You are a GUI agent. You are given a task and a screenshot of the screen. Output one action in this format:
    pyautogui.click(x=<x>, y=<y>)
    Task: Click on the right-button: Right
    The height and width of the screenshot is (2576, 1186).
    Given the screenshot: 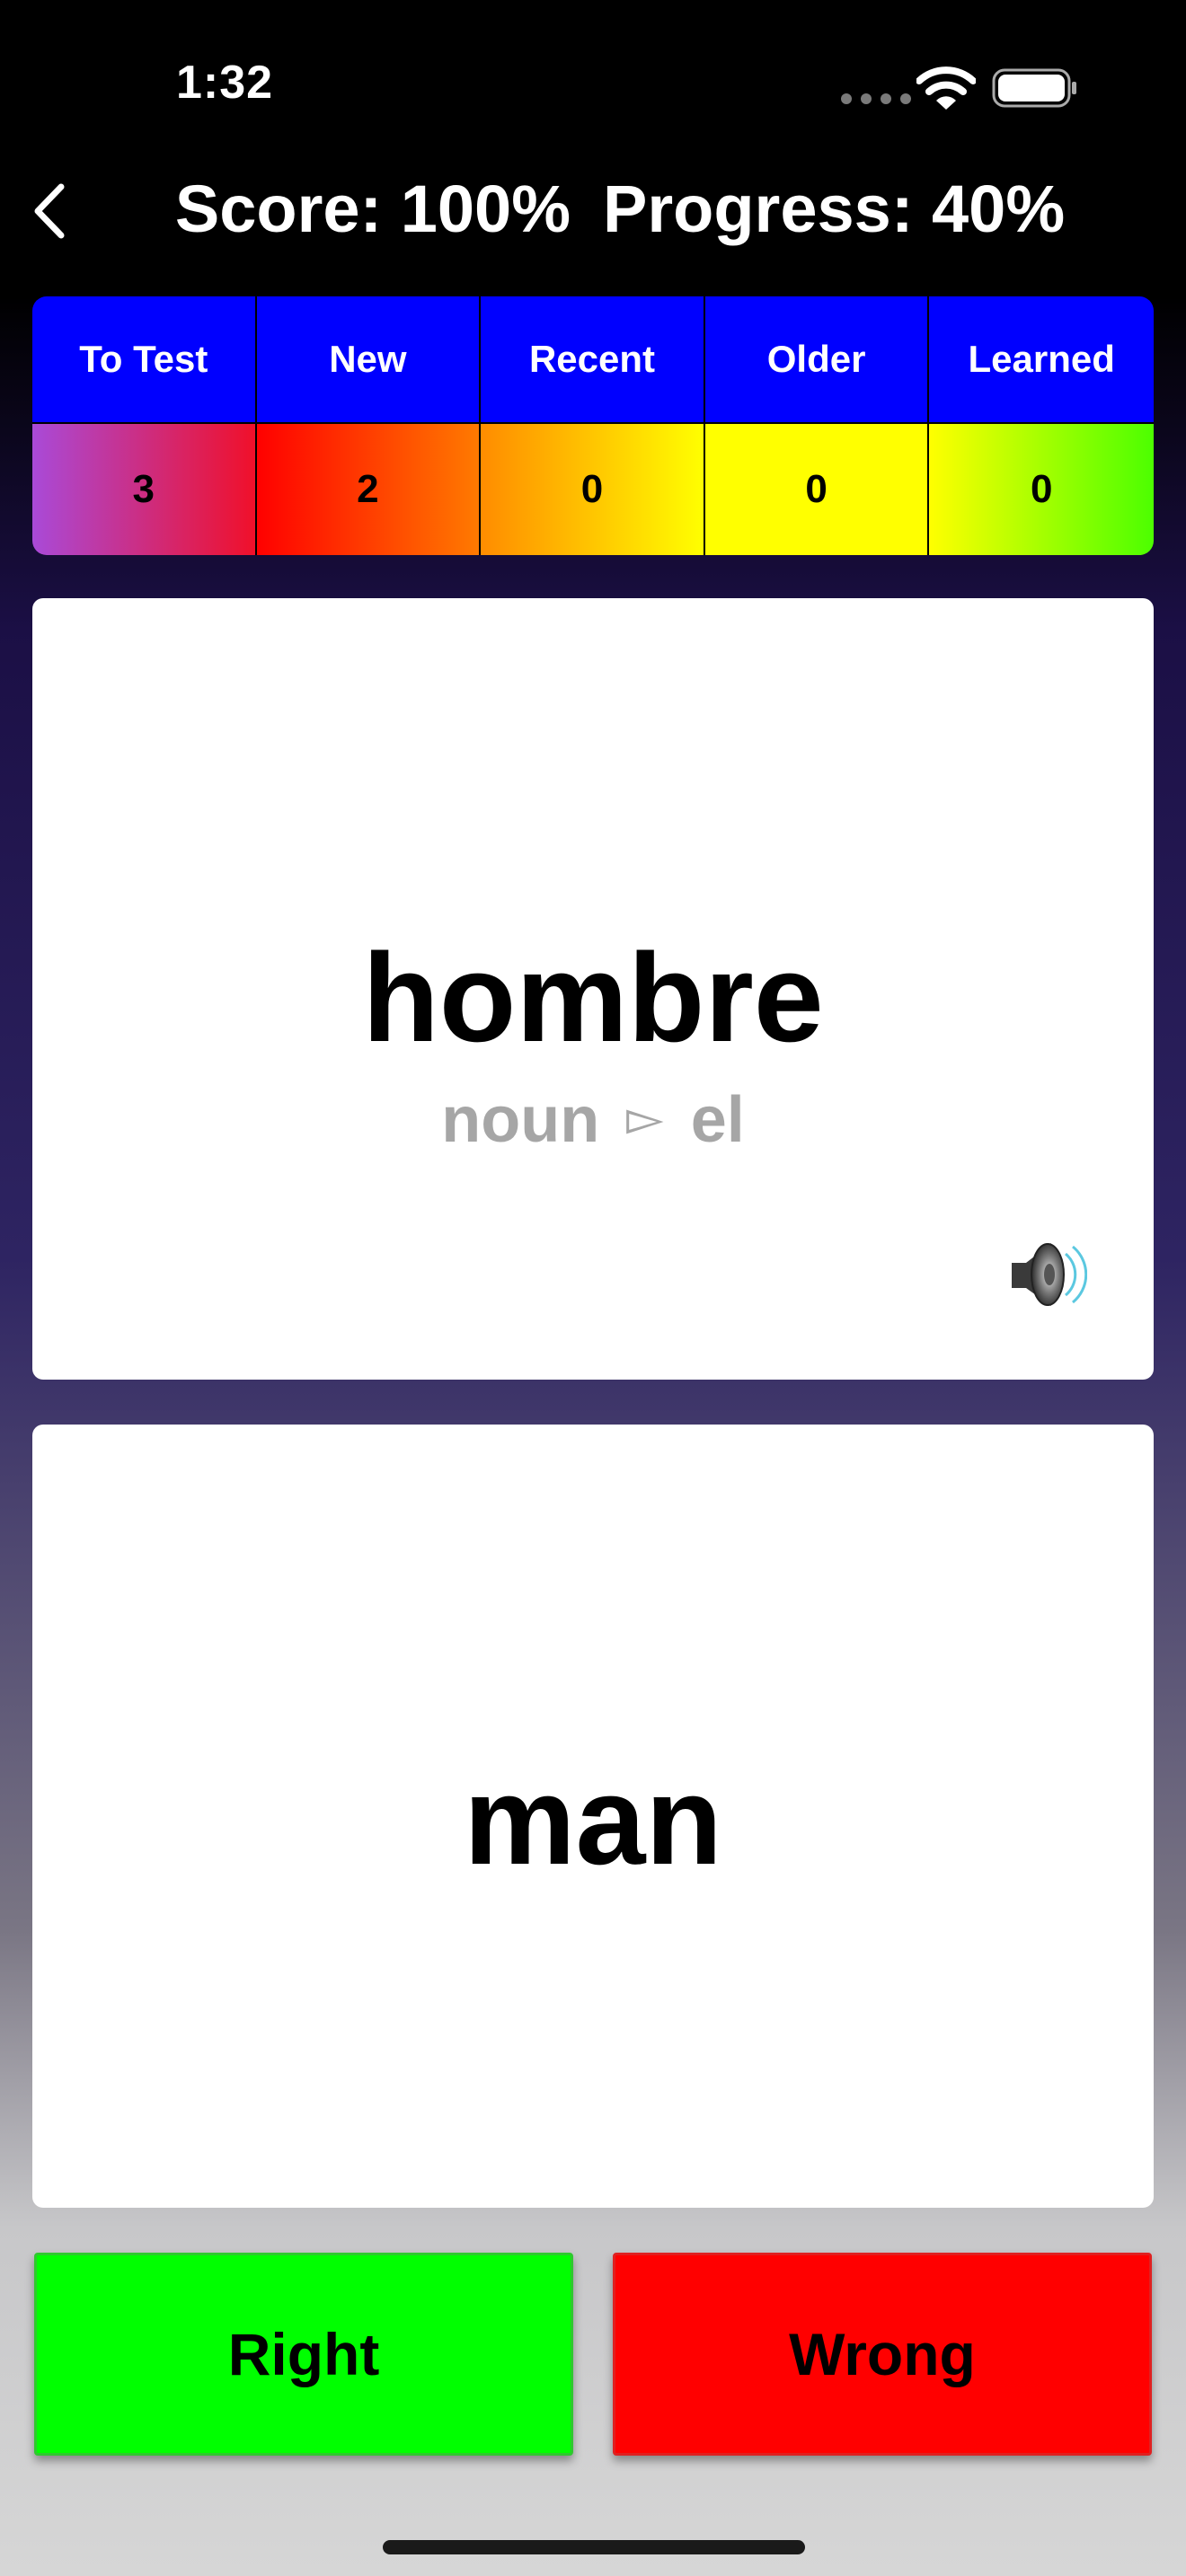 What is the action you would take?
    pyautogui.click(x=303, y=2354)
    